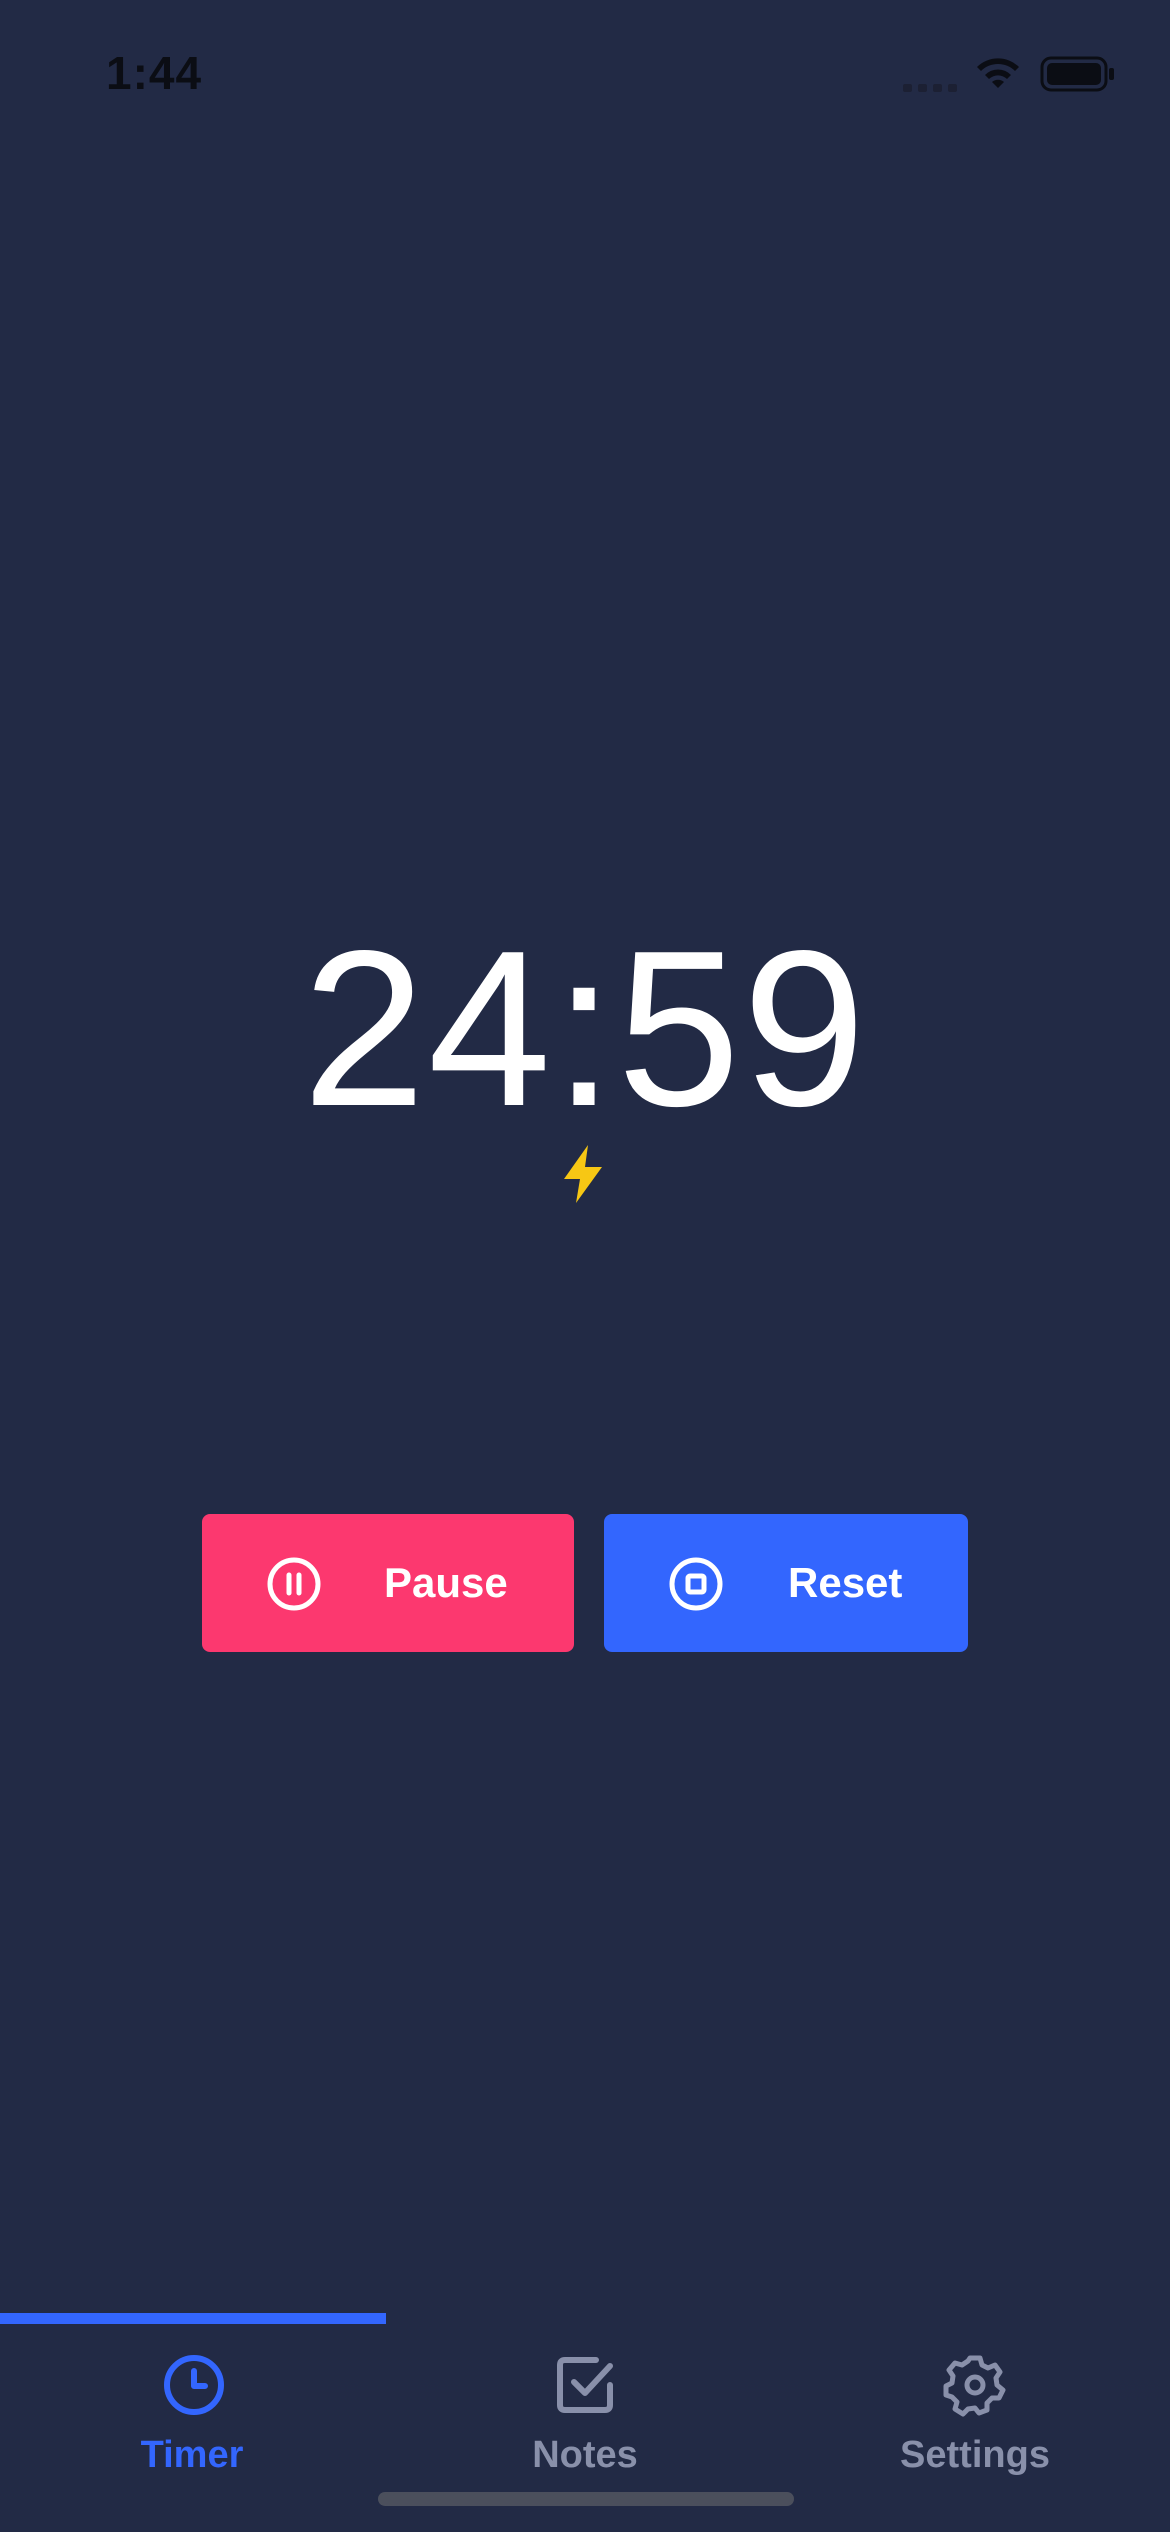  I want to click on status-time: 1:44, so click(154, 73).